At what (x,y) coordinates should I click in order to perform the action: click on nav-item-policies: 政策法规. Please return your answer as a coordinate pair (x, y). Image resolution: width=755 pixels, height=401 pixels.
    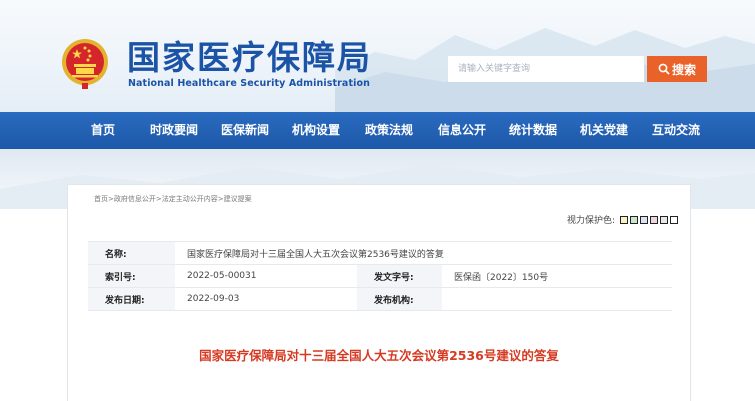
    Looking at the image, I should click on (389, 130).